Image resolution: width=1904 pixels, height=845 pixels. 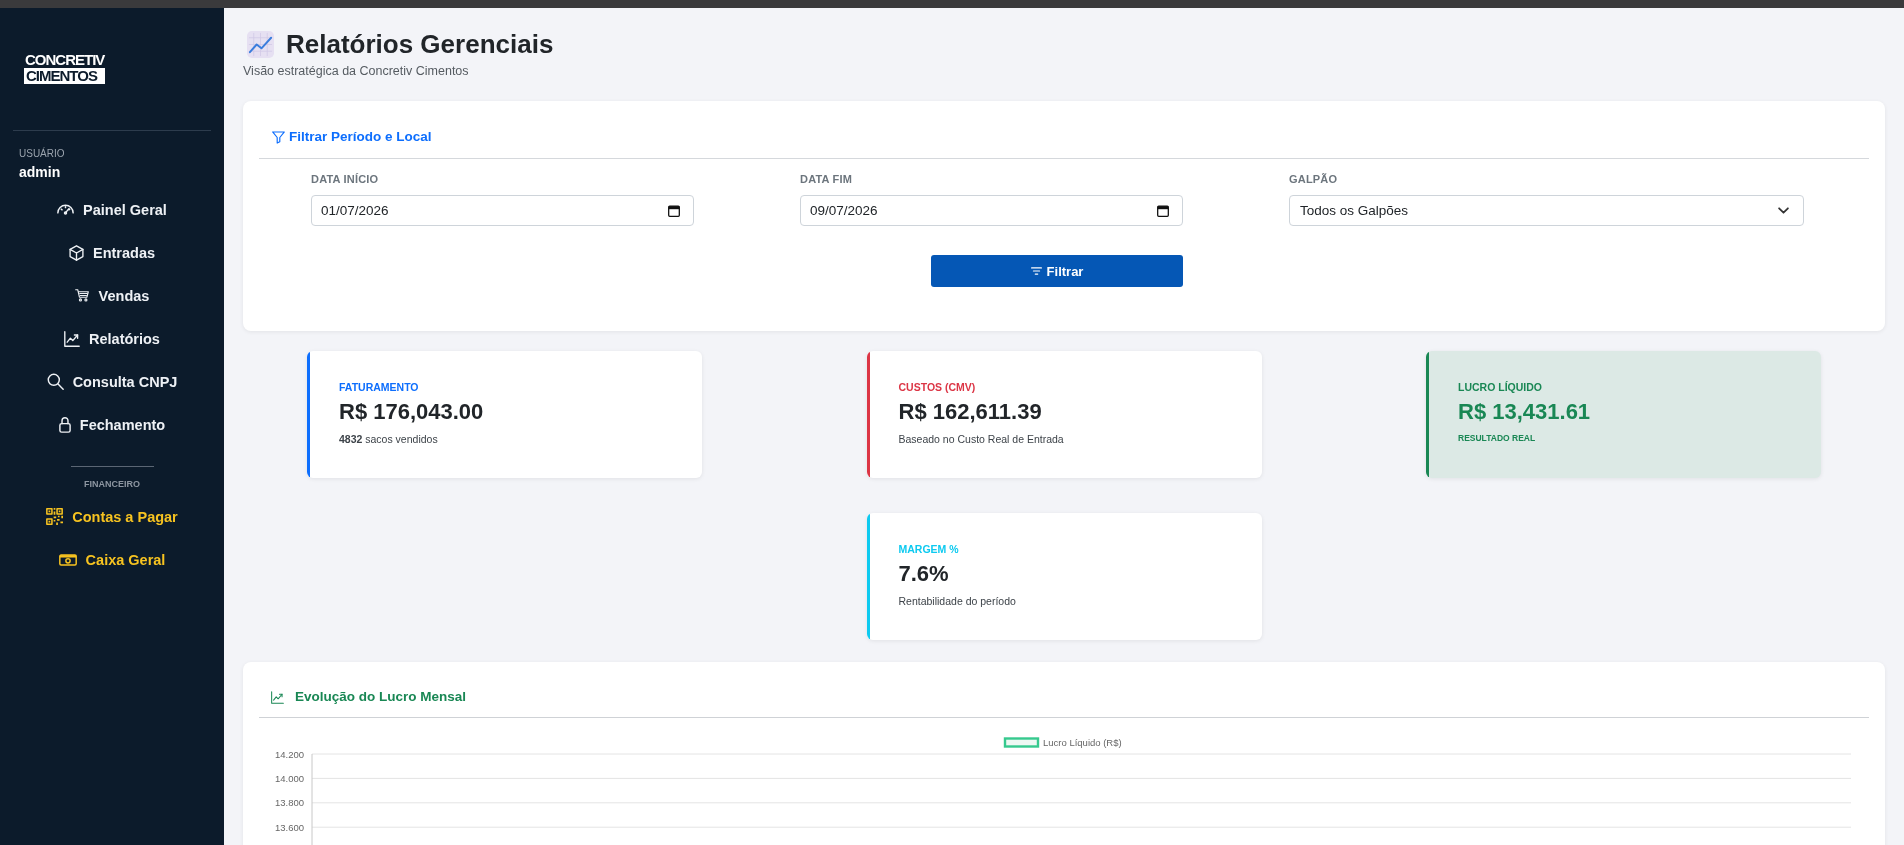 What do you see at coordinates (278, 137) in the screenshot?
I see `funnel-icon` at bounding box center [278, 137].